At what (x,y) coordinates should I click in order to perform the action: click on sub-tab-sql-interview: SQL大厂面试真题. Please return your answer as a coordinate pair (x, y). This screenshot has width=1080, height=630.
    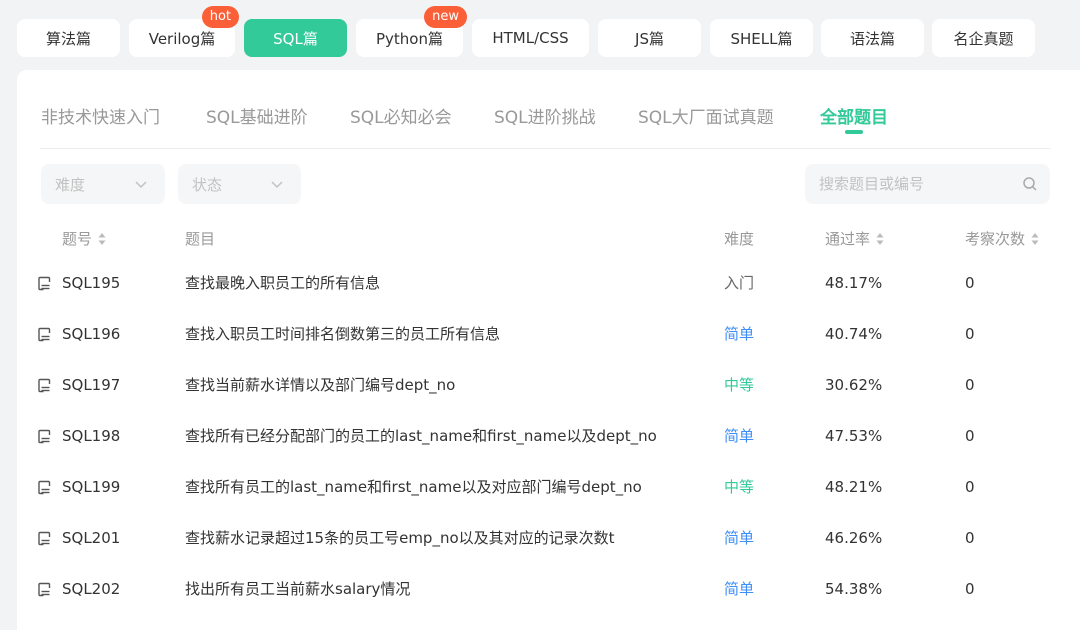
    Looking at the image, I should click on (706, 115).